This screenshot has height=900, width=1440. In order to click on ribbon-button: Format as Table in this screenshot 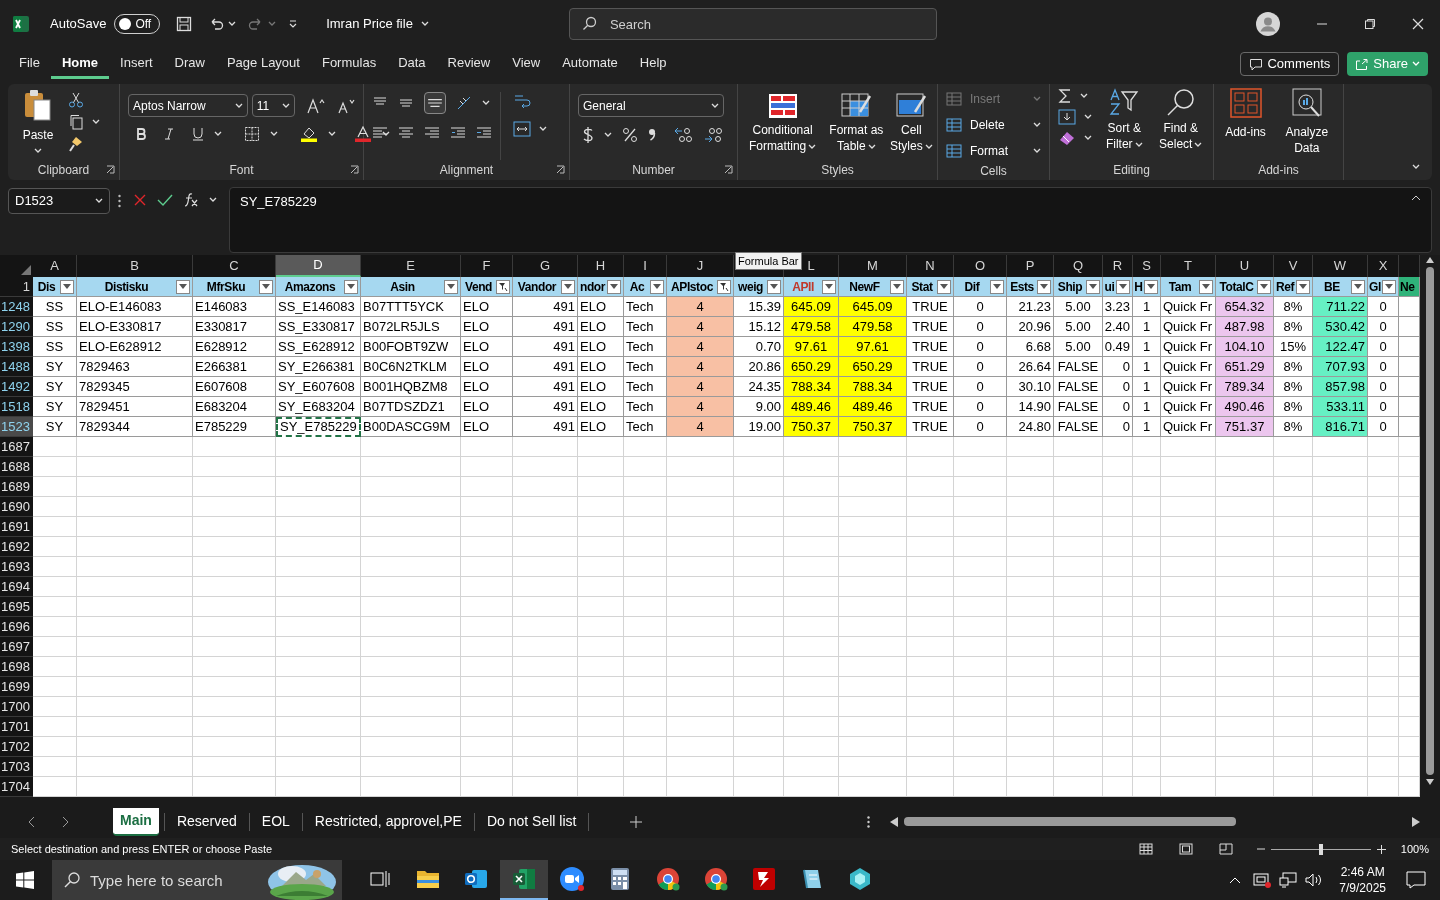, I will do `click(856, 126)`.